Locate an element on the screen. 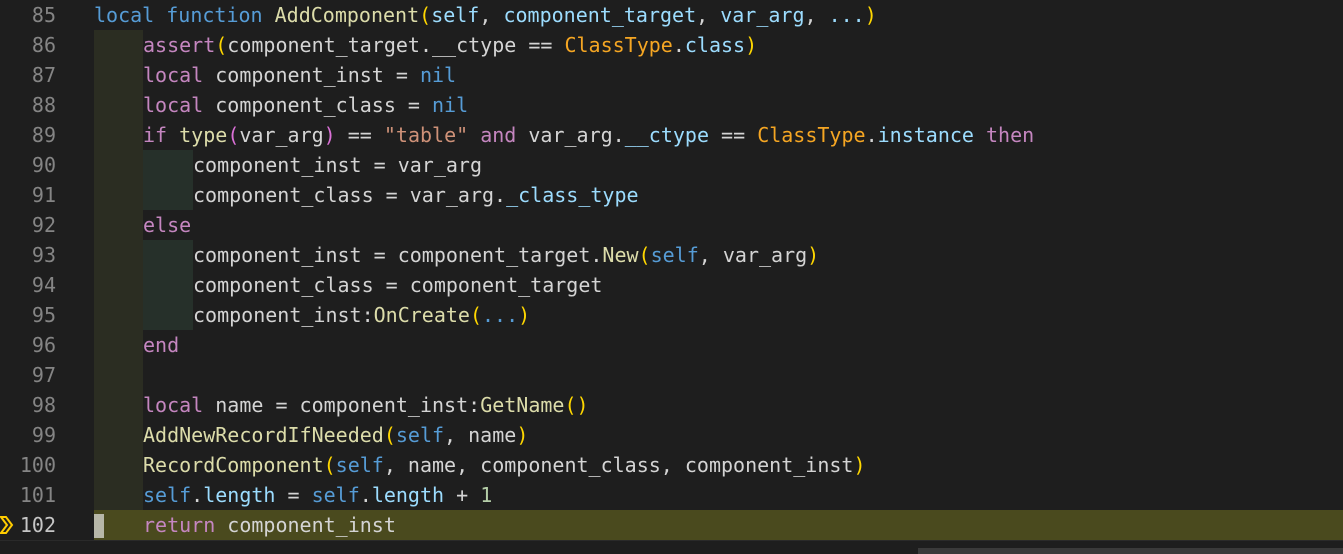 This screenshot has width=1343, height=554. editor-bottom-border is located at coordinates (671, 540).